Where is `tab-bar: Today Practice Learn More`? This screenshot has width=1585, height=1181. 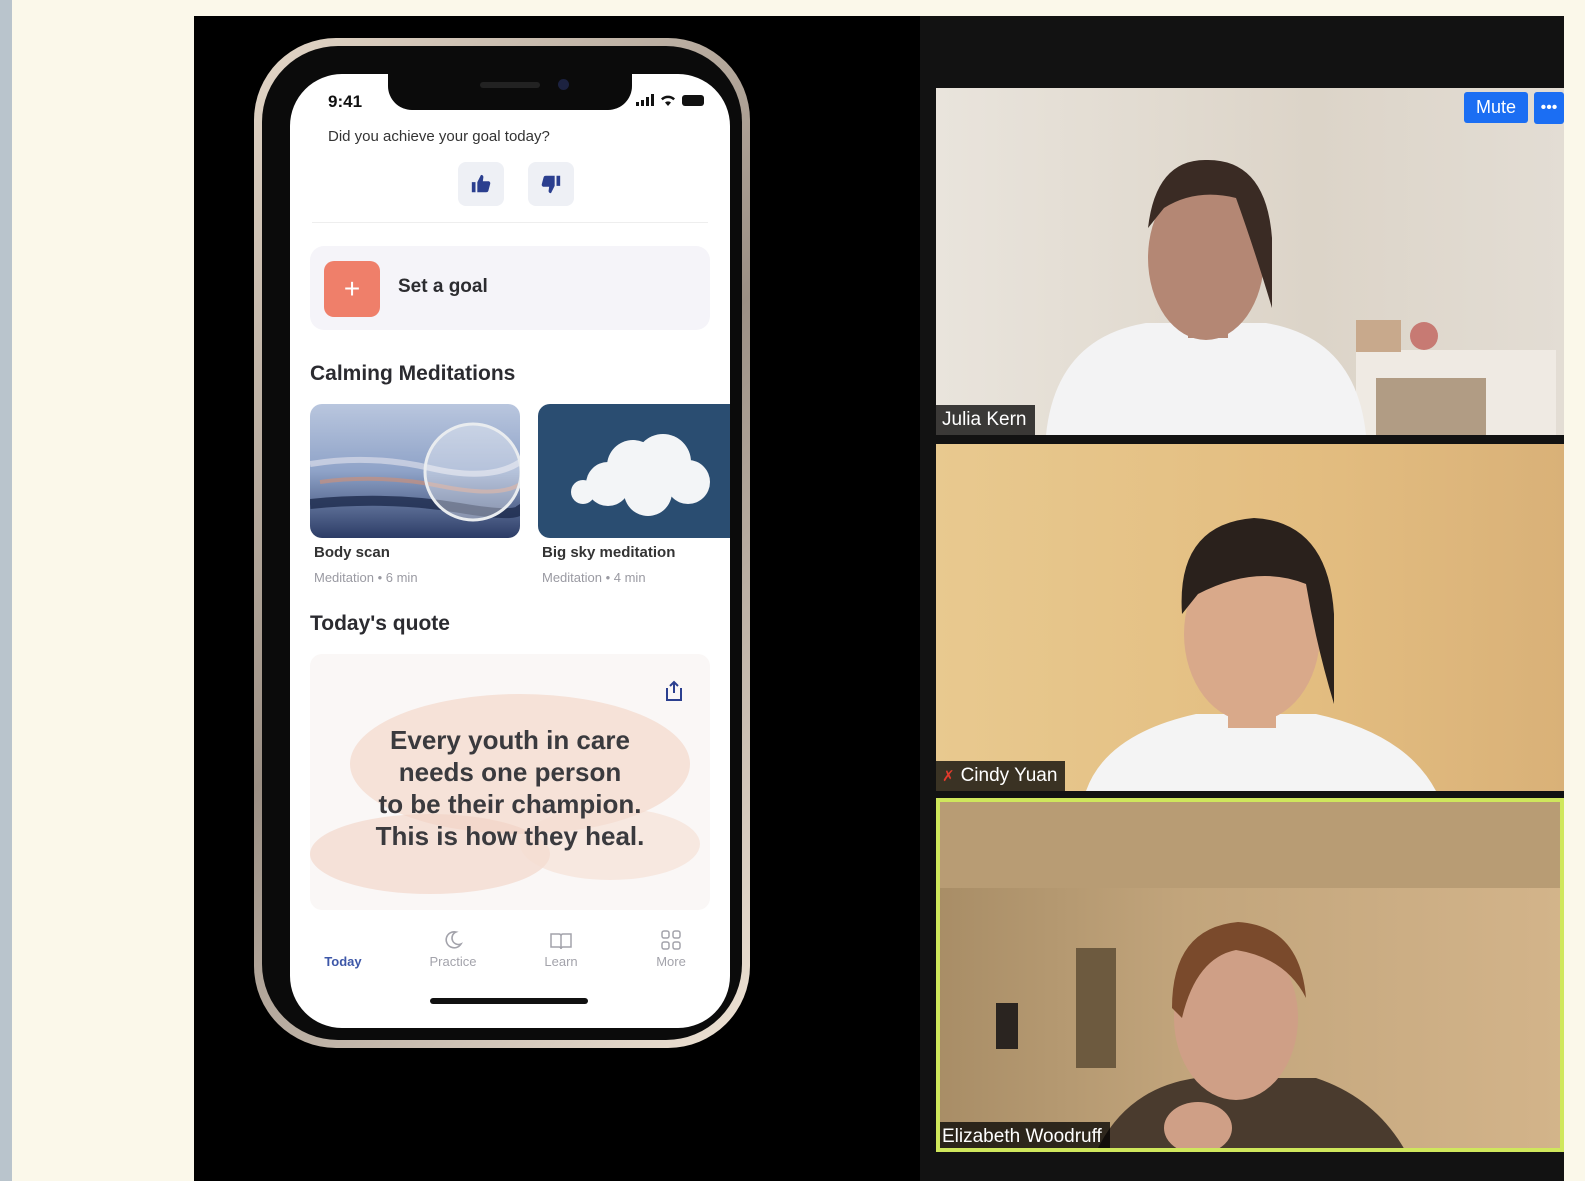 tab-bar: Today Practice Learn More is located at coordinates (510, 954).